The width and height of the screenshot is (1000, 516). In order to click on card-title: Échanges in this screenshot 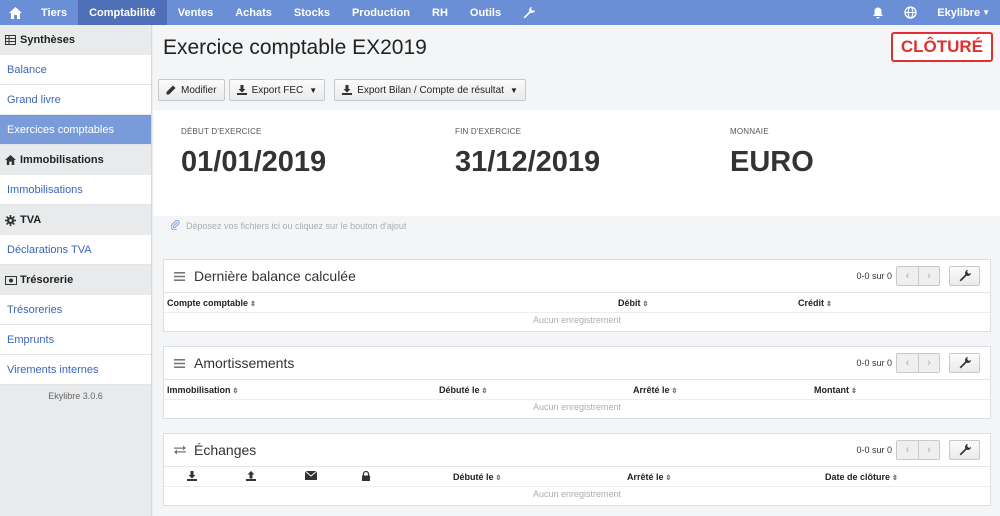, I will do `click(225, 450)`.